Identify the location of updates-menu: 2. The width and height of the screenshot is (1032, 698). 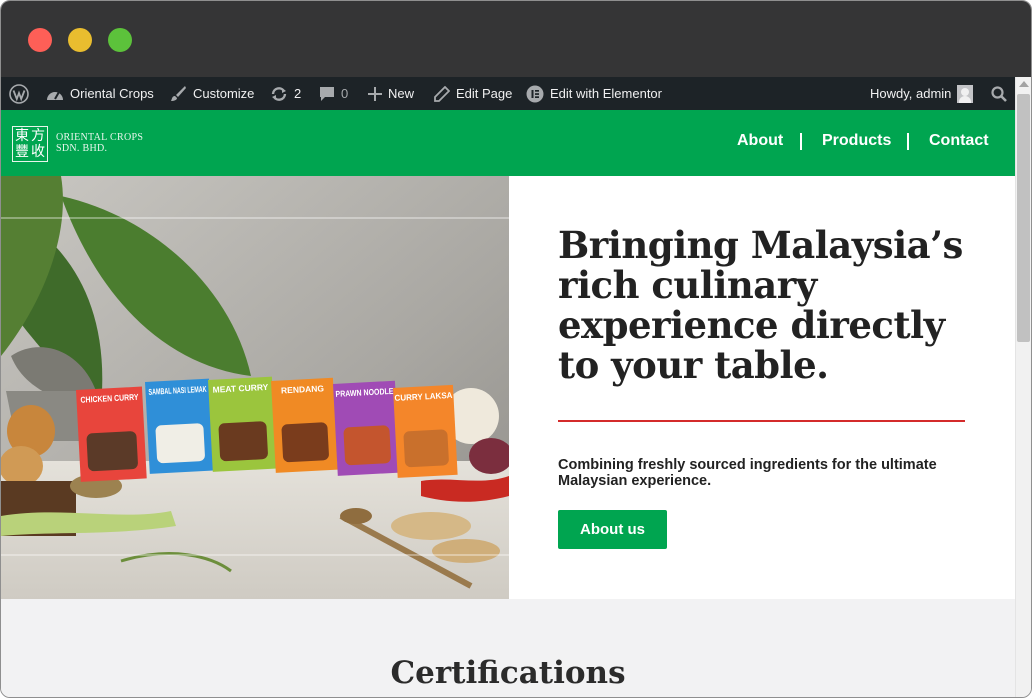
(285, 93).